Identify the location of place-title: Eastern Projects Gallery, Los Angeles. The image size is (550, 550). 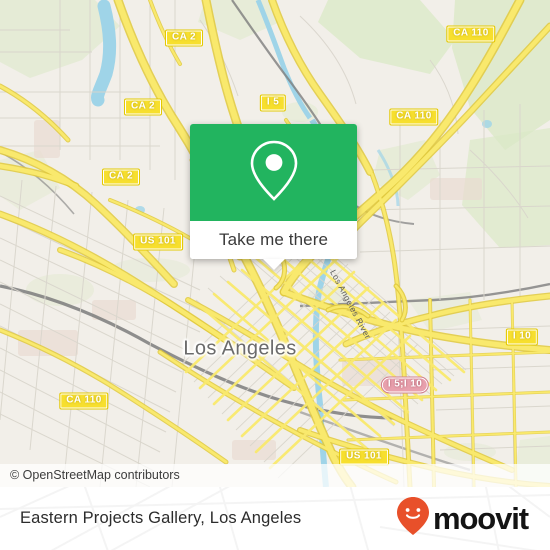
(161, 518).